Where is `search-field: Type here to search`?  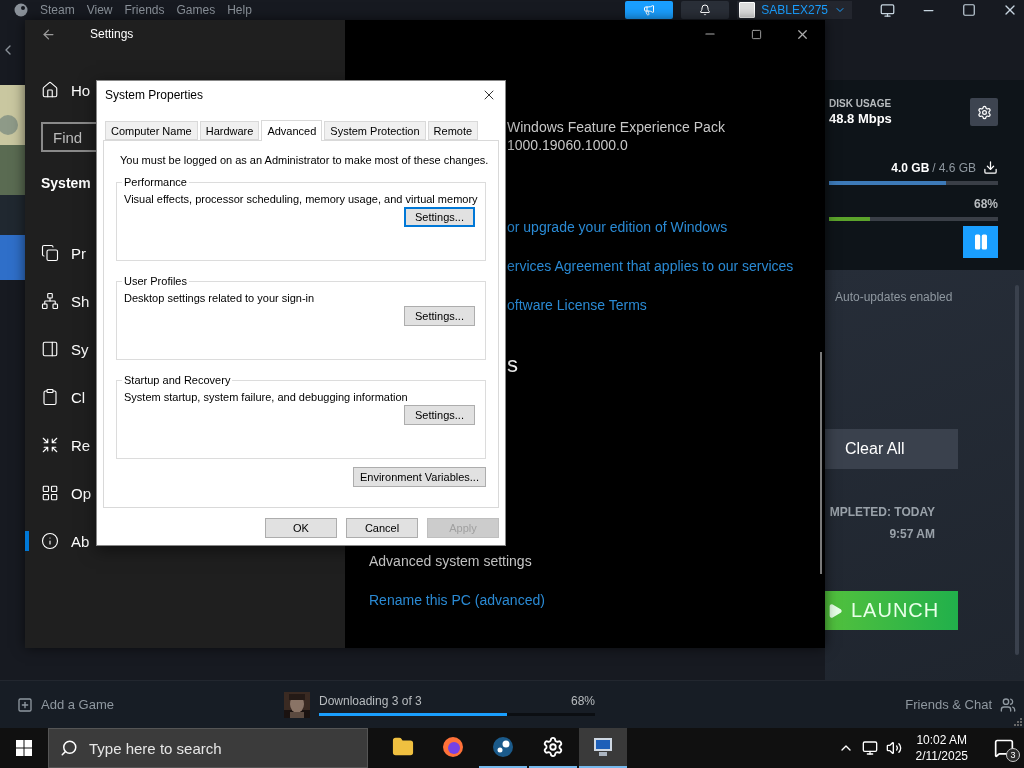 search-field: Type here to search is located at coordinates (208, 748).